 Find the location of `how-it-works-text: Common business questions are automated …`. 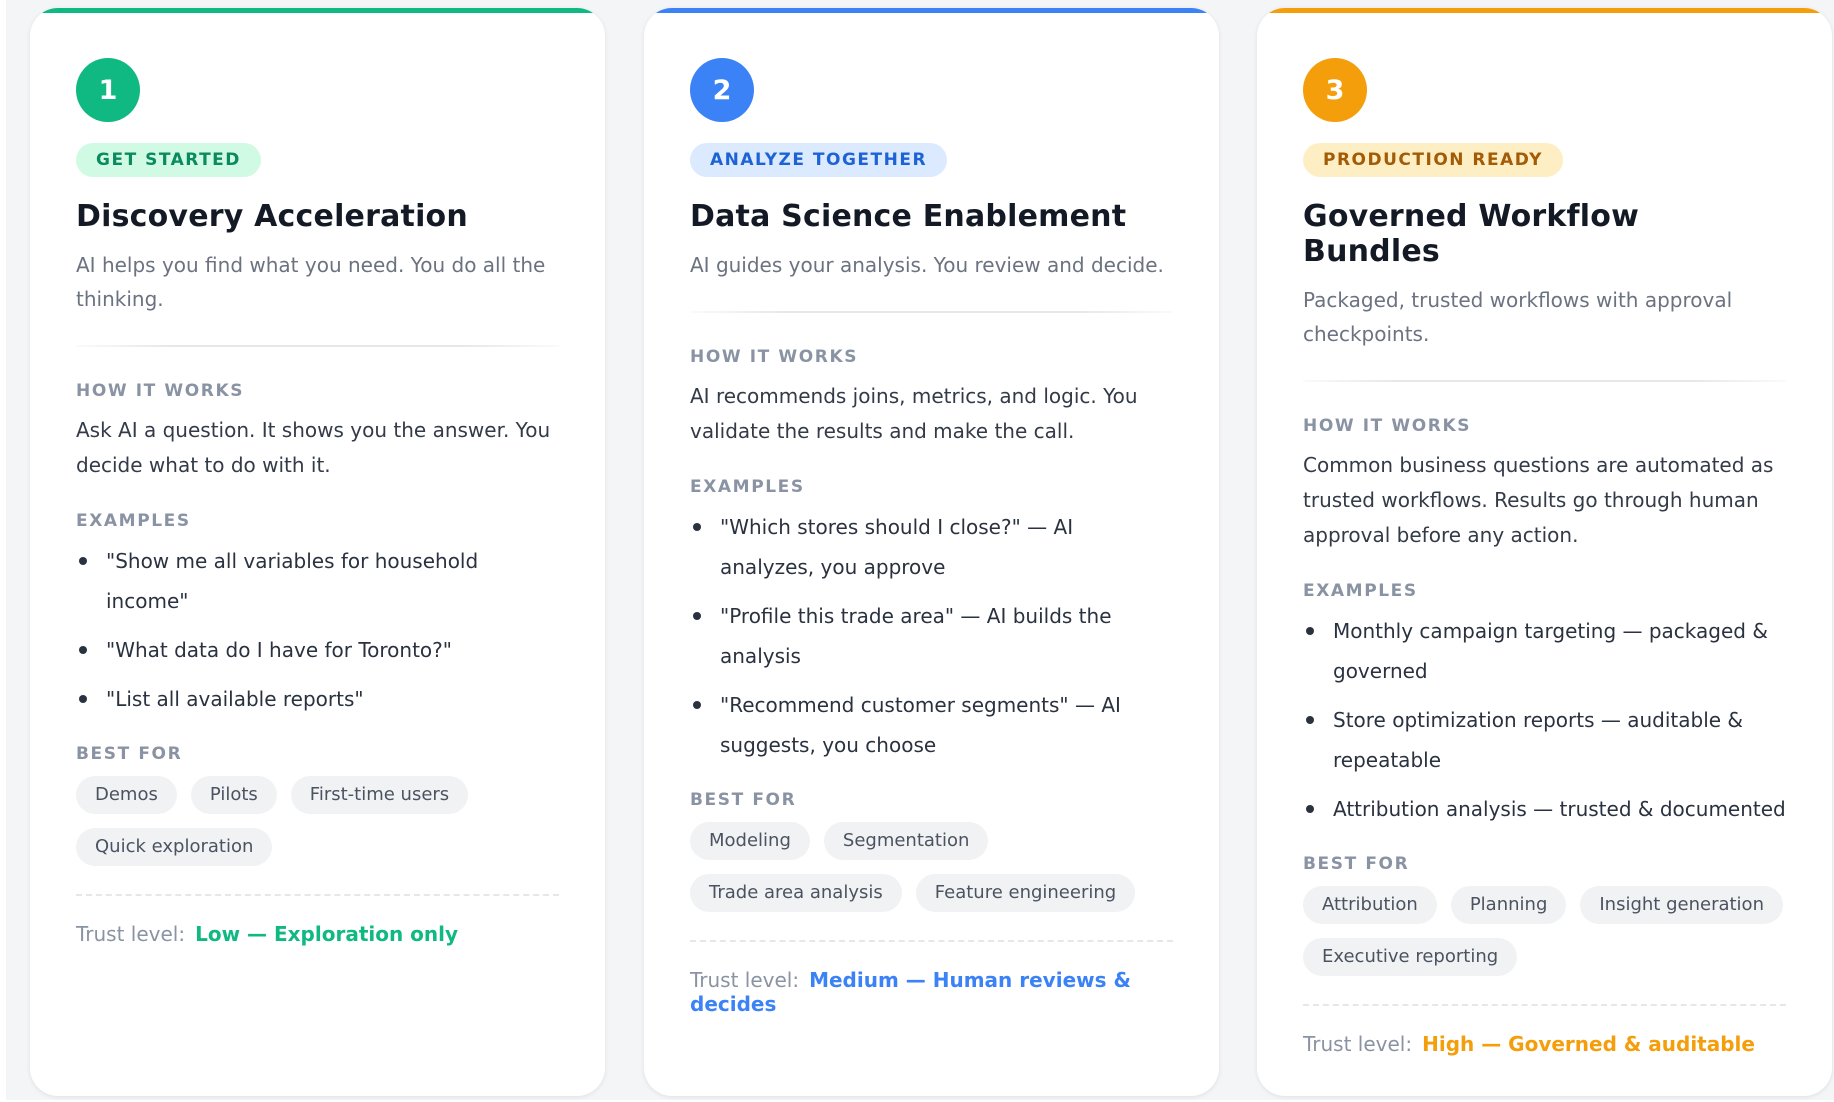

how-it-works-text: Common business questions are automated … is located at coordinates (1538, 500).